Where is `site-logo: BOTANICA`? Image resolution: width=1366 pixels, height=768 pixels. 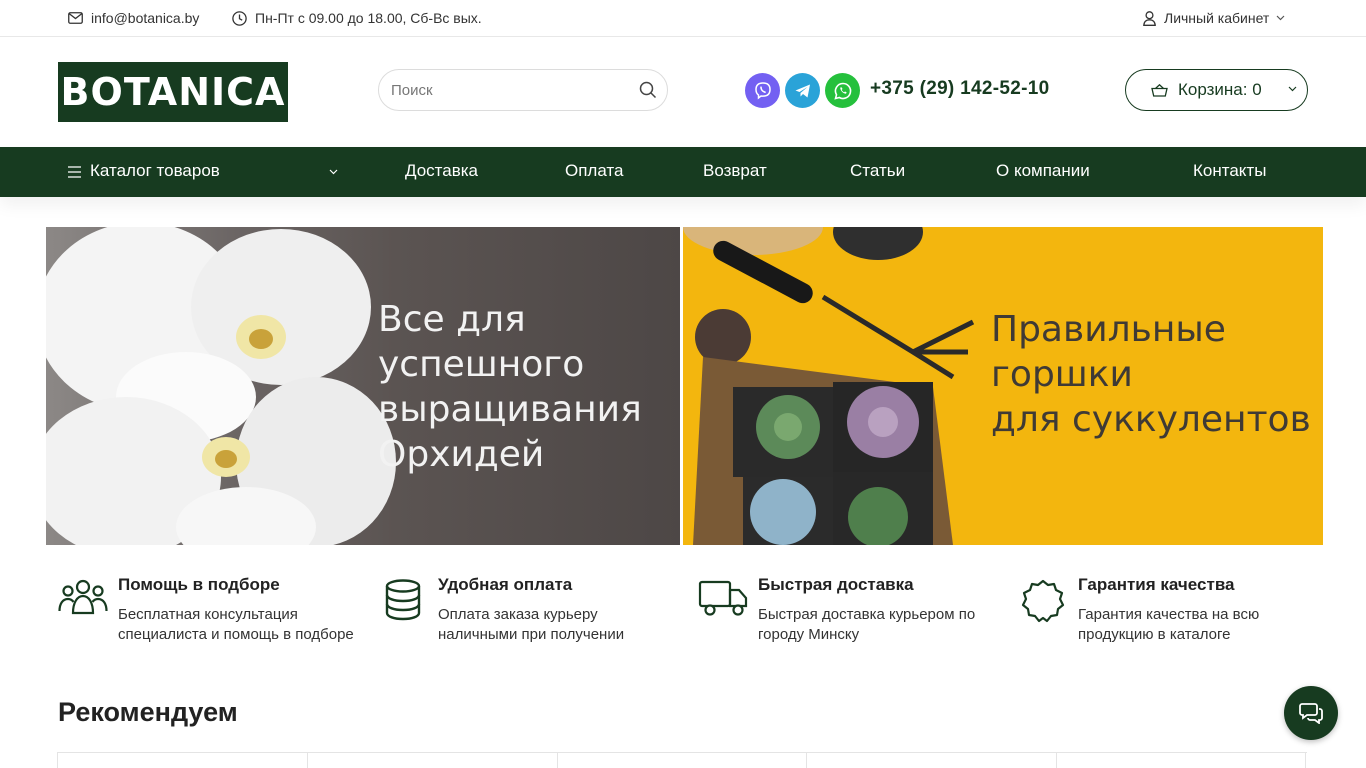
site-logo: BOTANICA is located at coordinates (173, 92).